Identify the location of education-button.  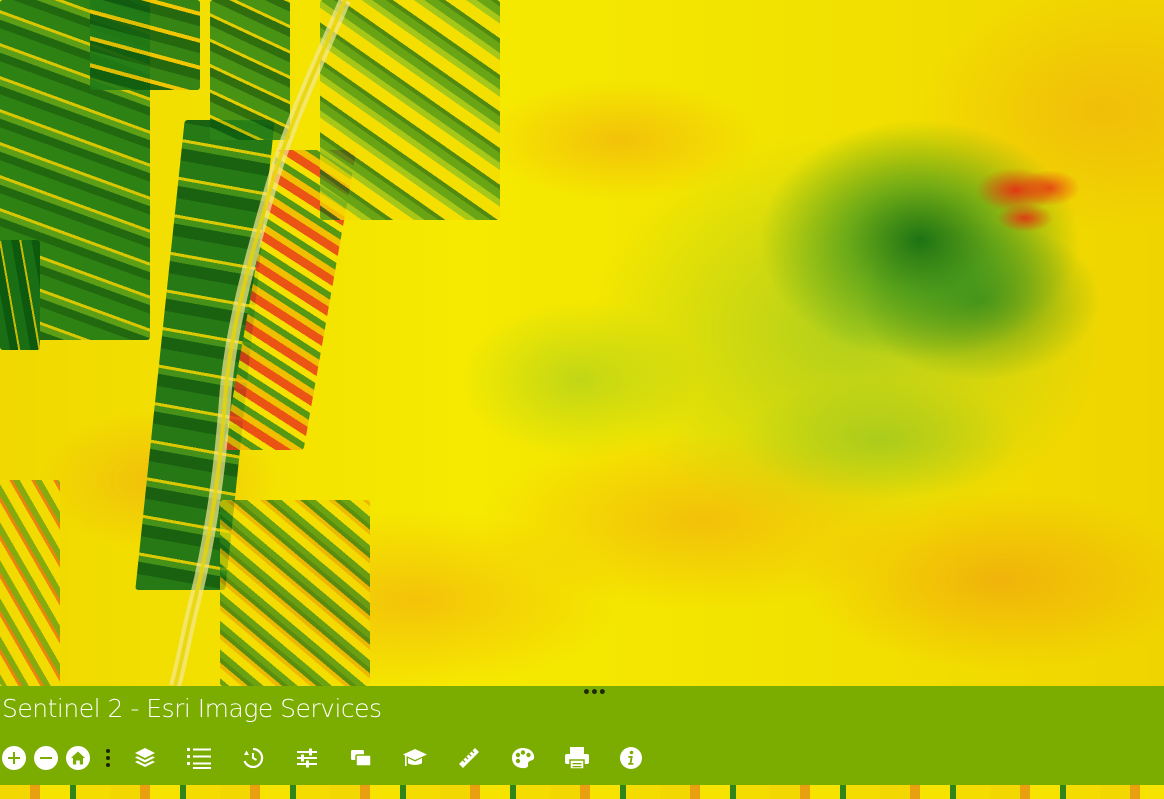
(415, 758).